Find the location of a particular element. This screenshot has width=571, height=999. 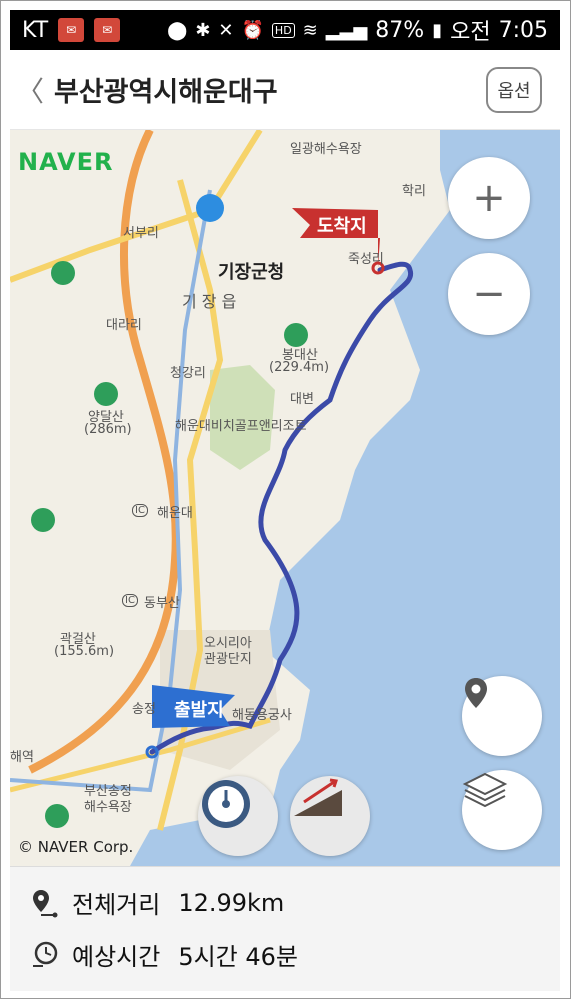

distance-value: 12.99km is located at coordinates (231, 902).